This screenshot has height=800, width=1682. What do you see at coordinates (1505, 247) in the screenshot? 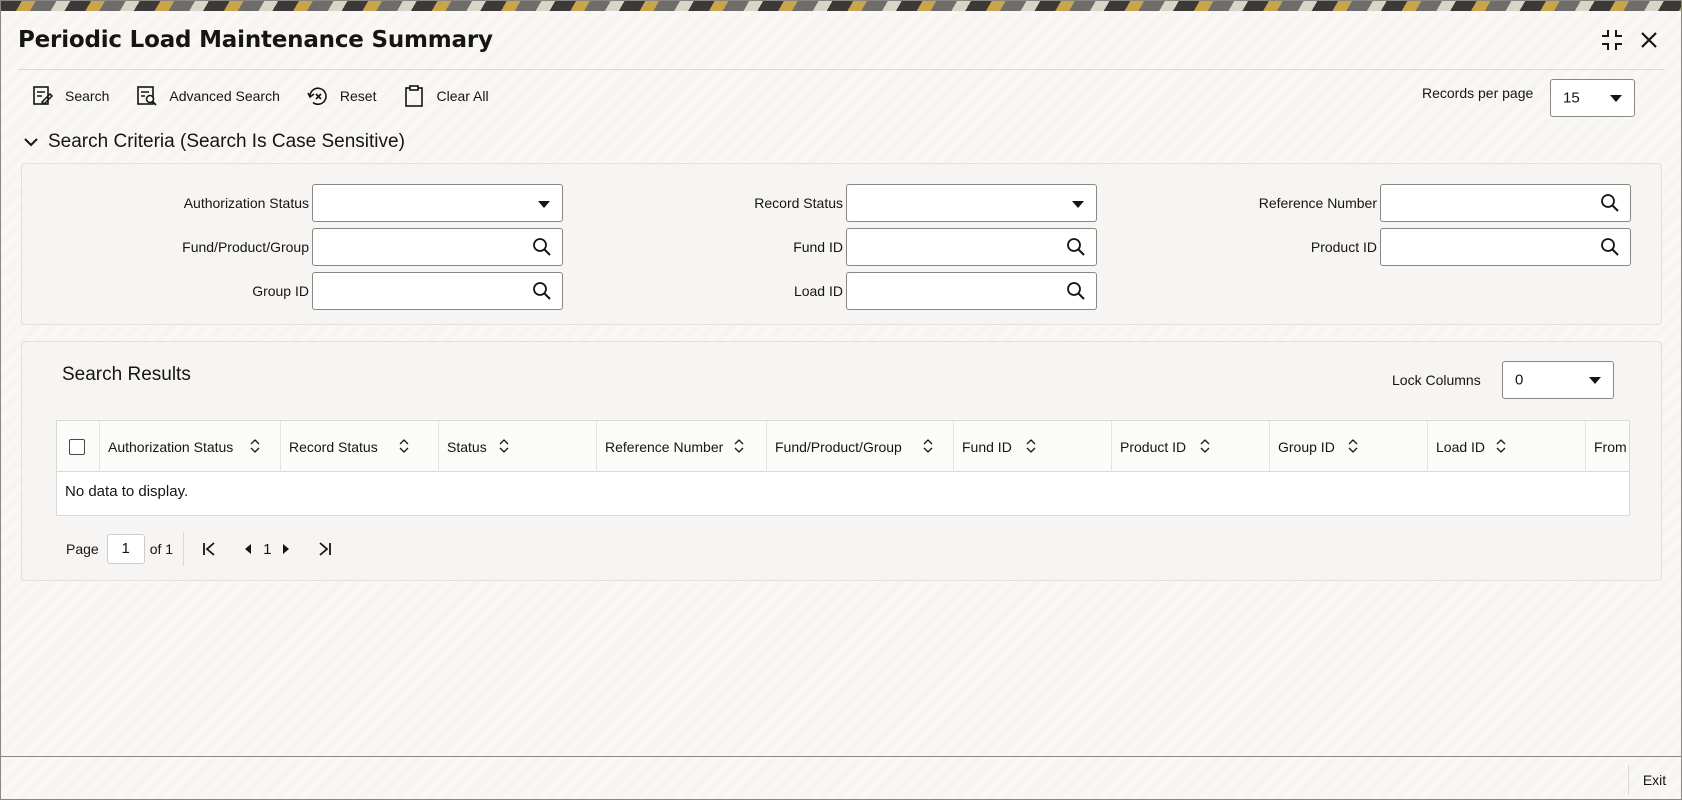
I see `product-id-input` at bounding box center [1505, 247].